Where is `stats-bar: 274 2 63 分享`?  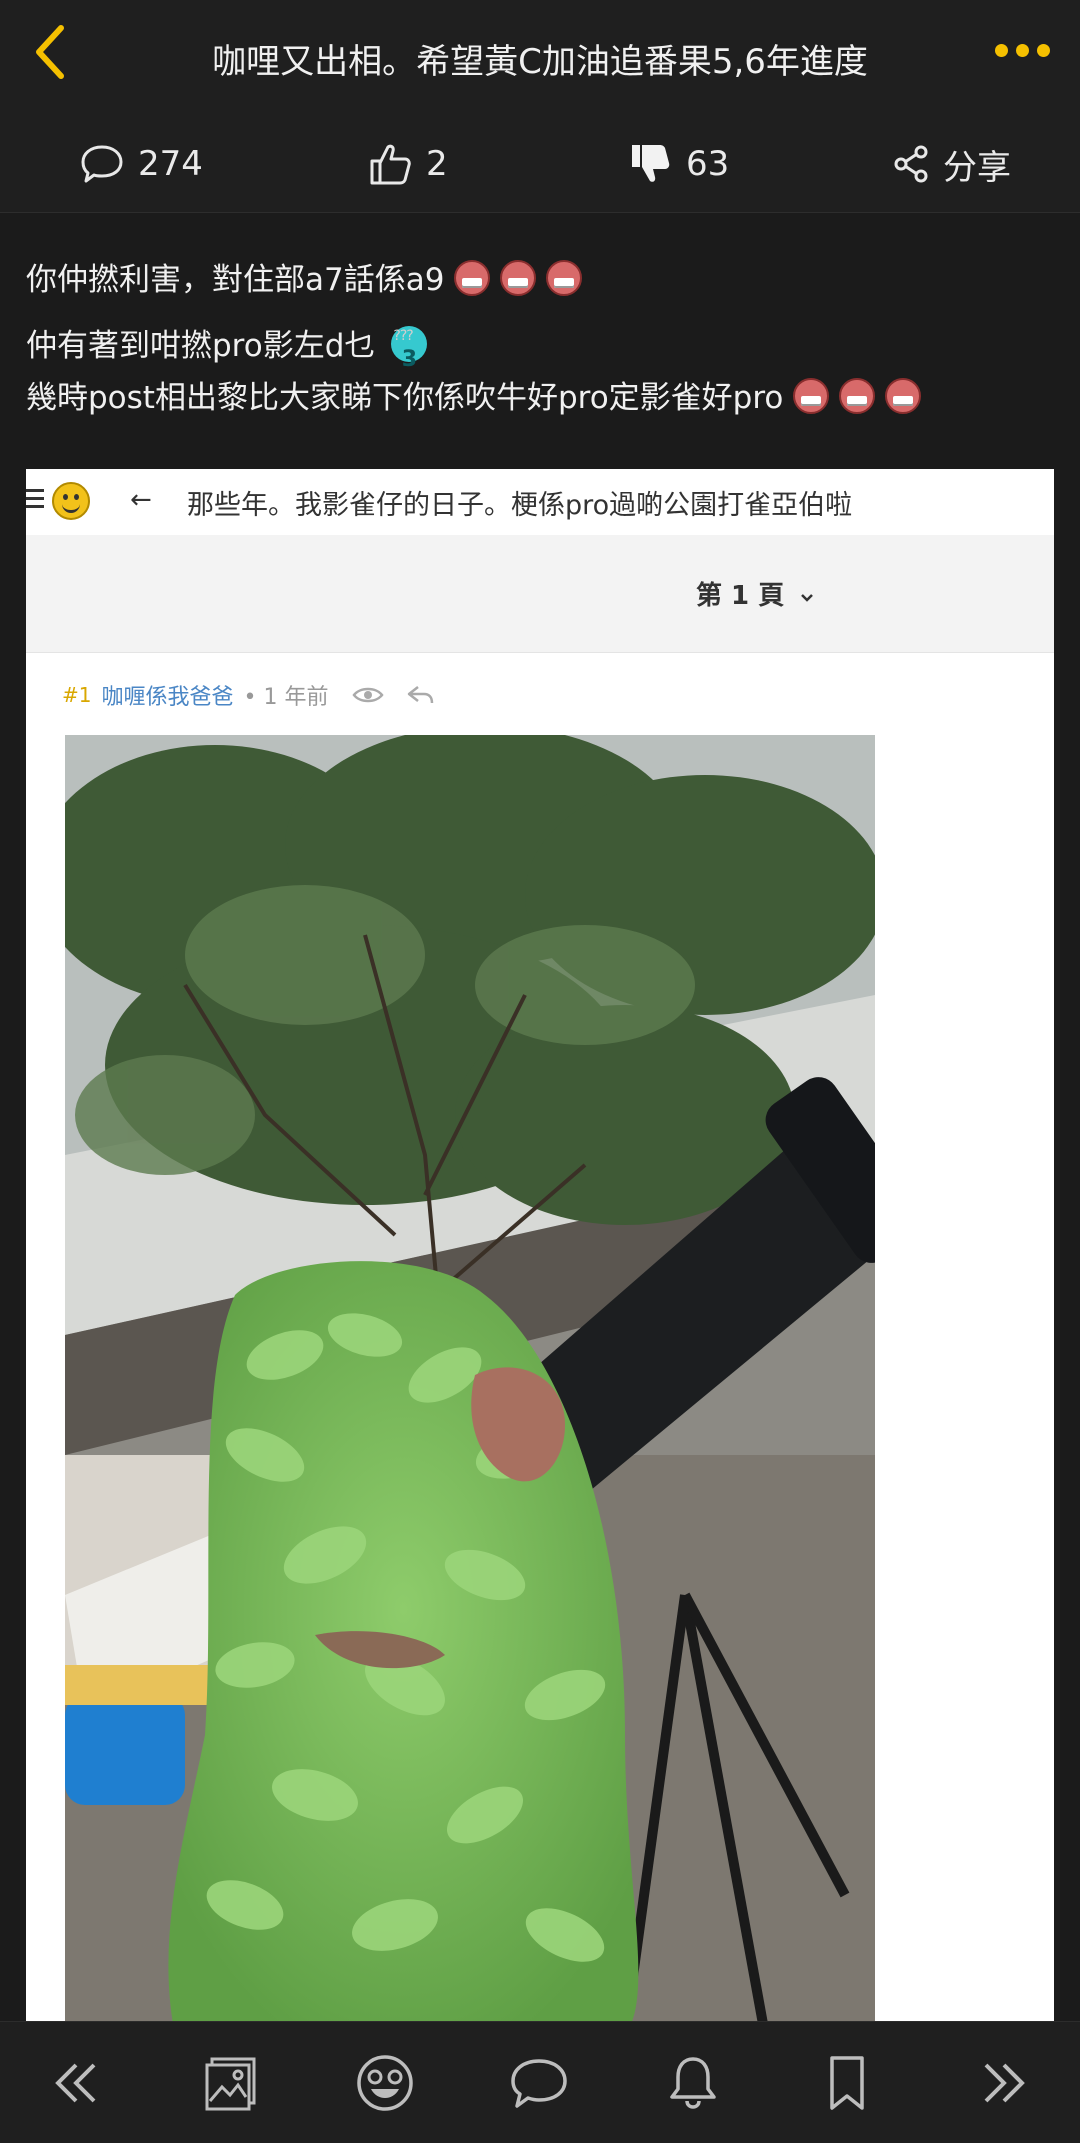
stats-bar: 274 2 63 分享 is located at coordinates (540, 164).